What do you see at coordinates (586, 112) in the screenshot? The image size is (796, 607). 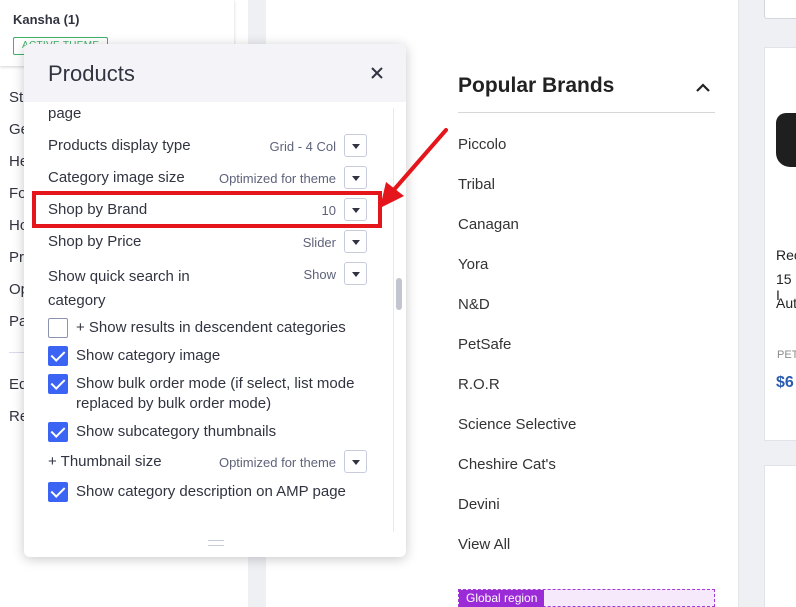 I see `section-divider` at bounding box center [586, 112].